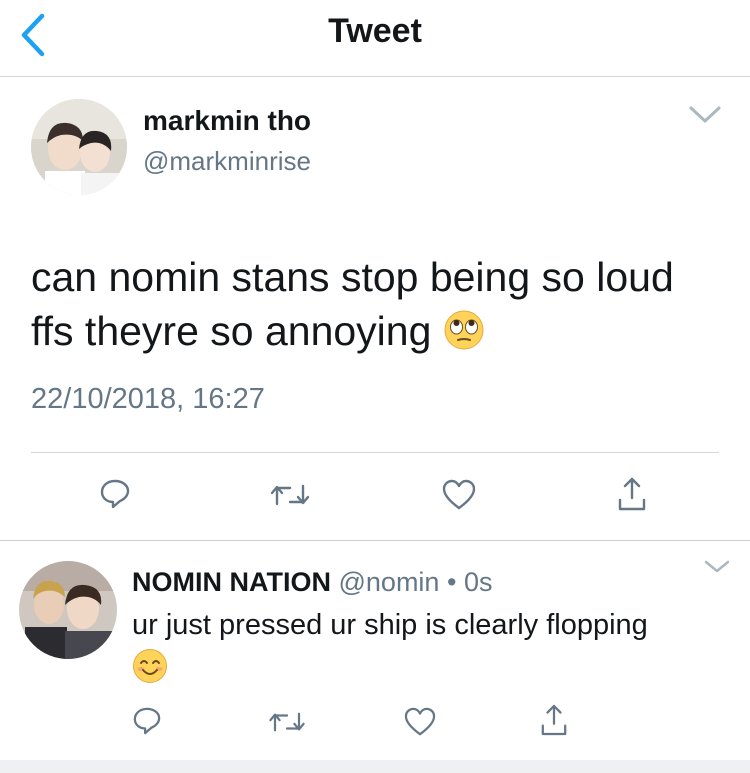 This screenshot has height=773, width=750. Describe the element at coordinates (478, 582) in the screenshot. I see `reply-time: 0s` at that location.